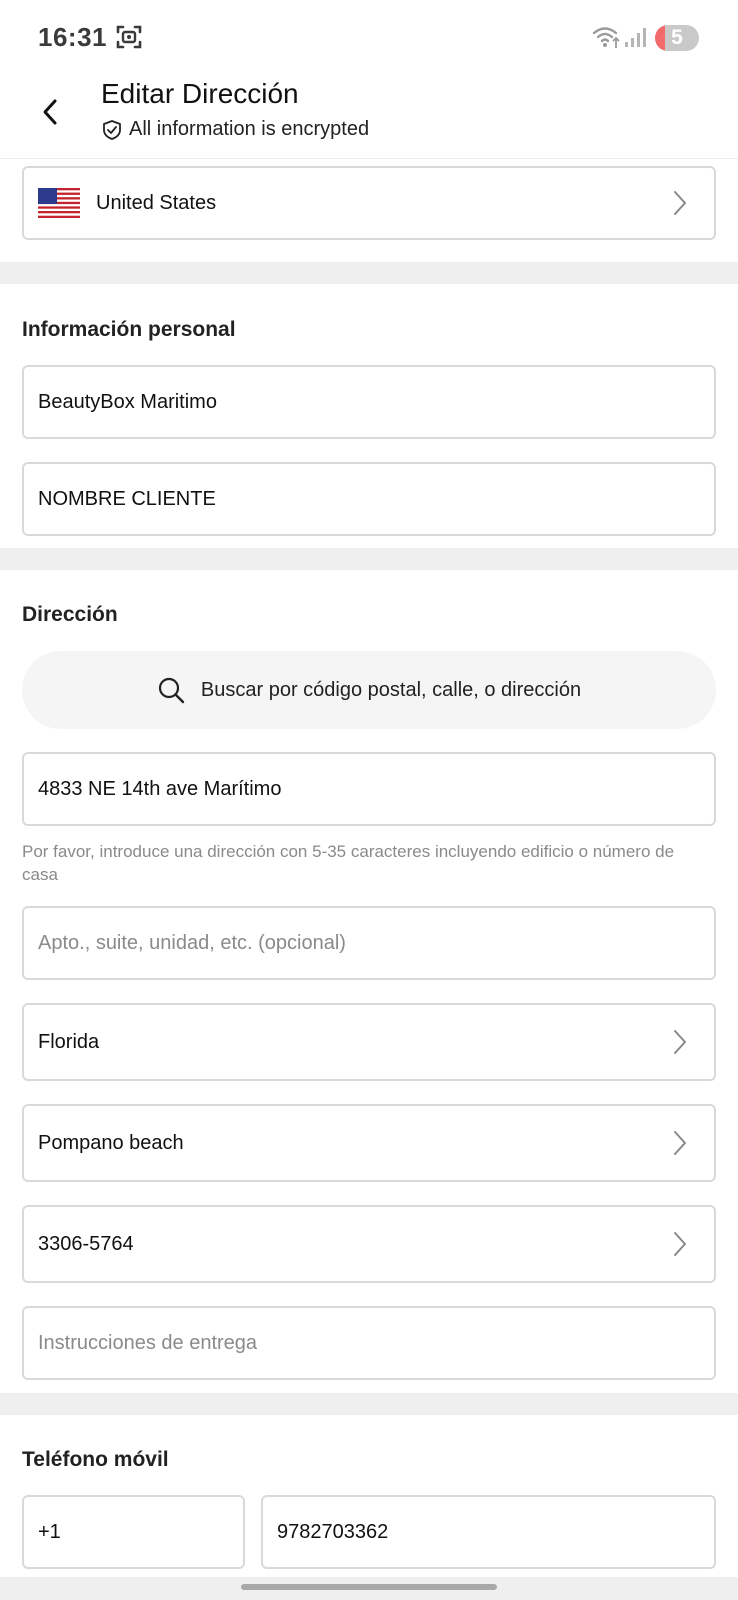 The height and width of the screenshot is (1600, 738). What do you see at coordinates (133, 1532) in the screenshot?
I see `country-code-field: +1` at bounding box center [133, 1532].